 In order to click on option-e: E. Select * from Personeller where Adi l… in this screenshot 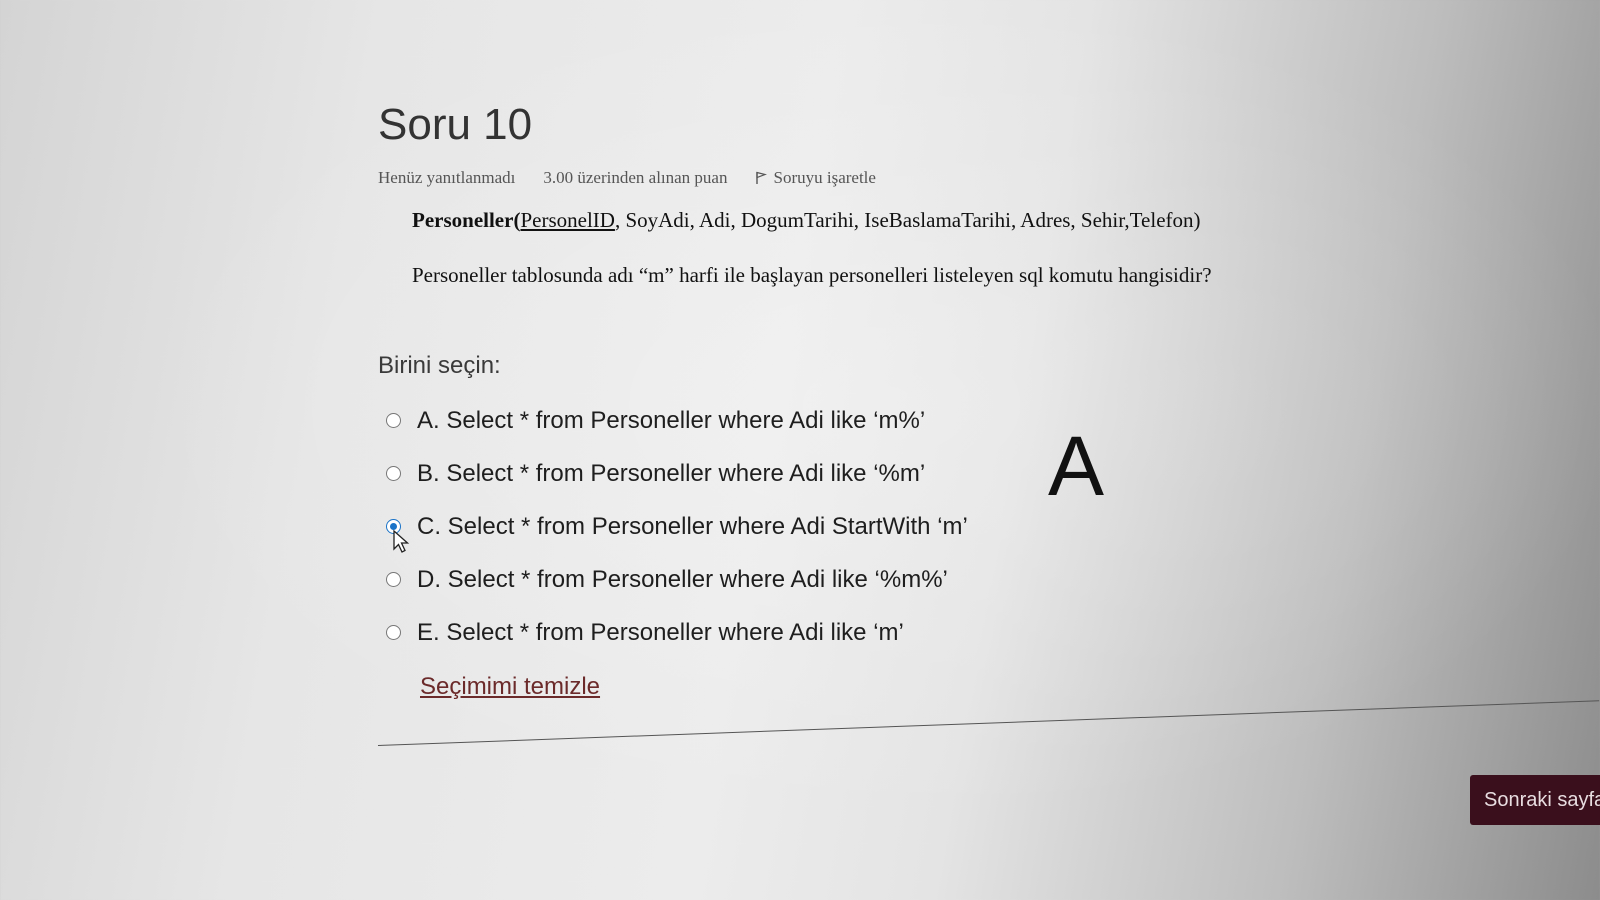, I will do `click(878, 632)`.